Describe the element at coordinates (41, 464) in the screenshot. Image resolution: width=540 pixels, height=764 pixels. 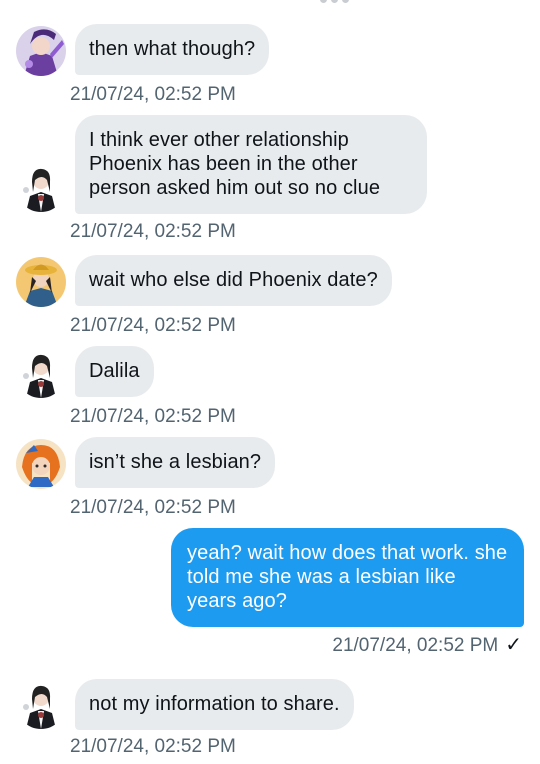
I see `orange-haired-character-avatar` at that location.